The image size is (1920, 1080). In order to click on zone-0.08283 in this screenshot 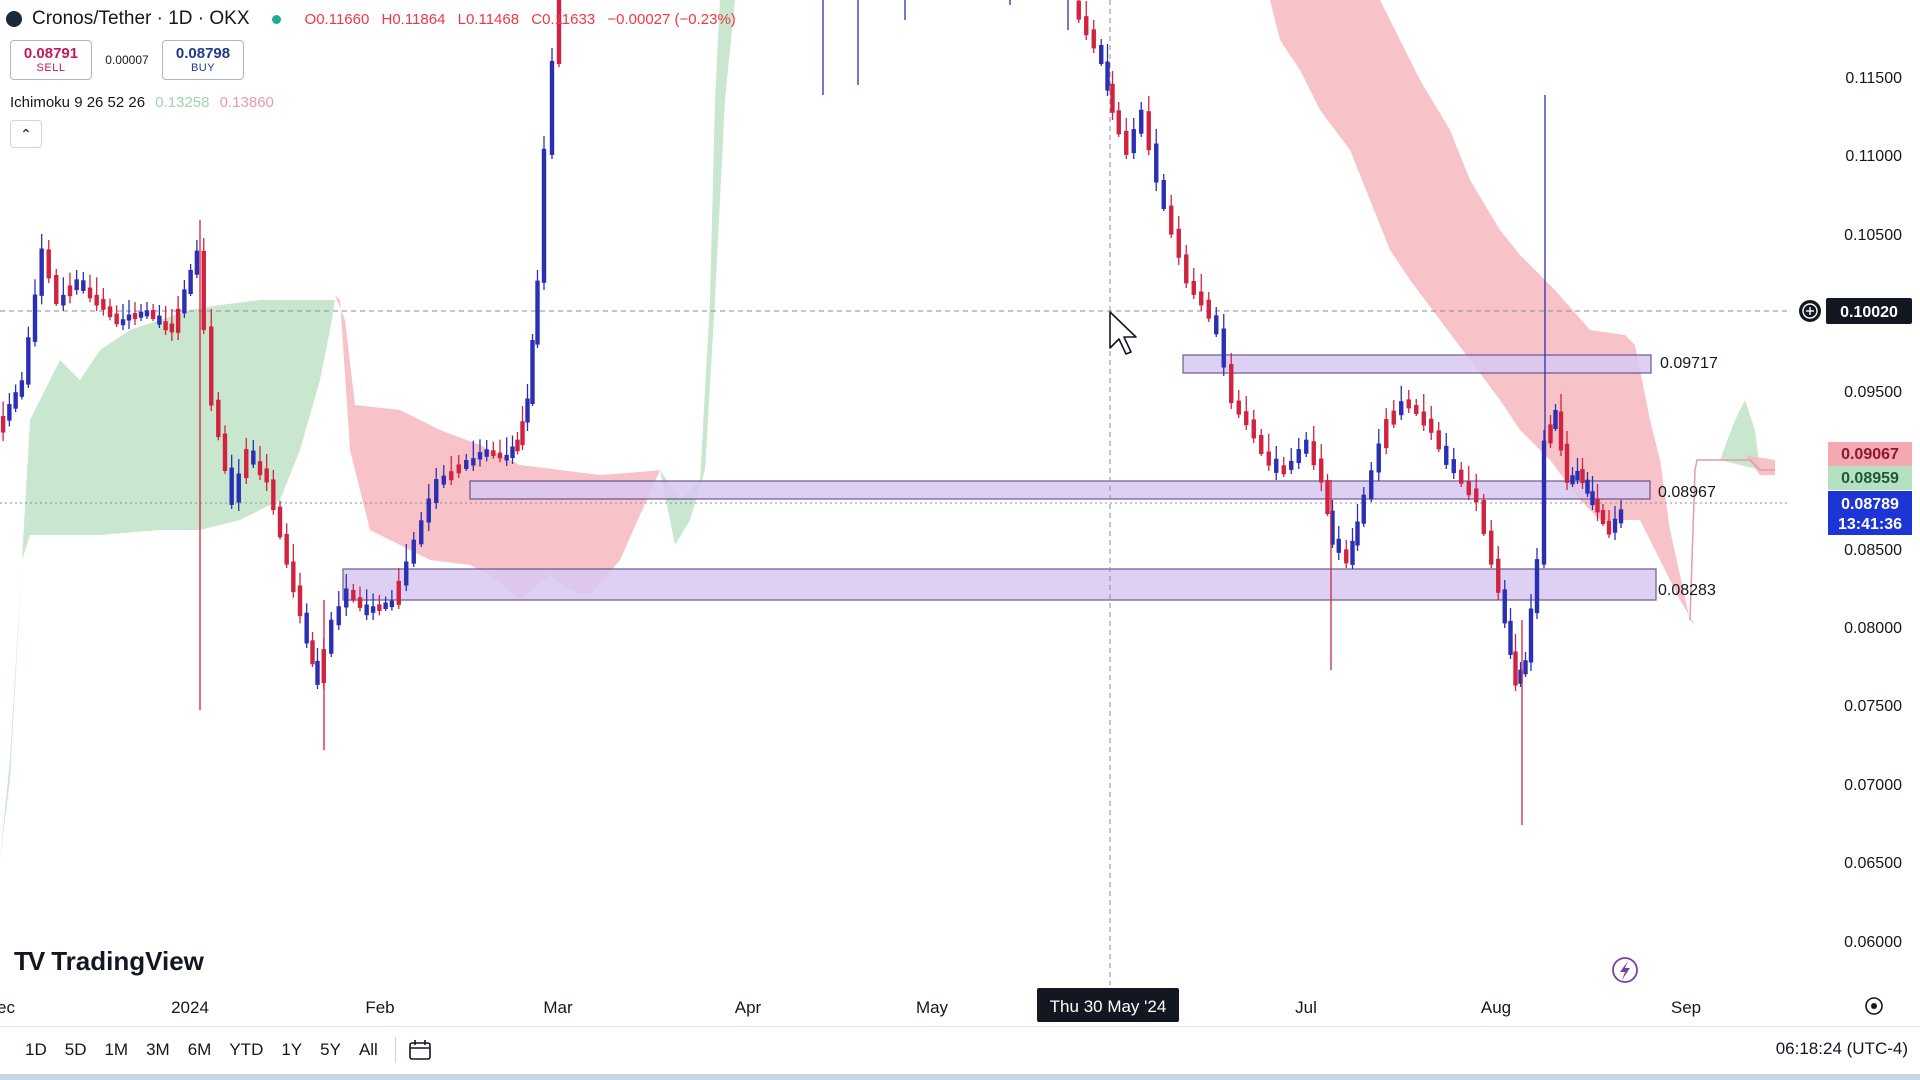, I will do `click(999, 584)`.